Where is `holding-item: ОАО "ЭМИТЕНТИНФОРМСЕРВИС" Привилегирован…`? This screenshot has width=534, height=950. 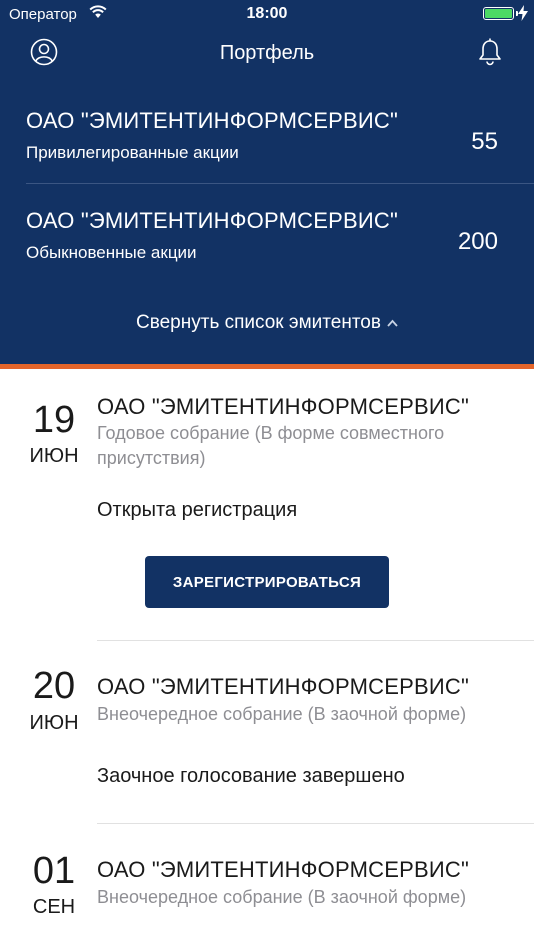
holding-item: ОАО "ЭМИТЕНТИНФОРМСЕРВИС" Привилегирован… is located at coordinates (280, 136).